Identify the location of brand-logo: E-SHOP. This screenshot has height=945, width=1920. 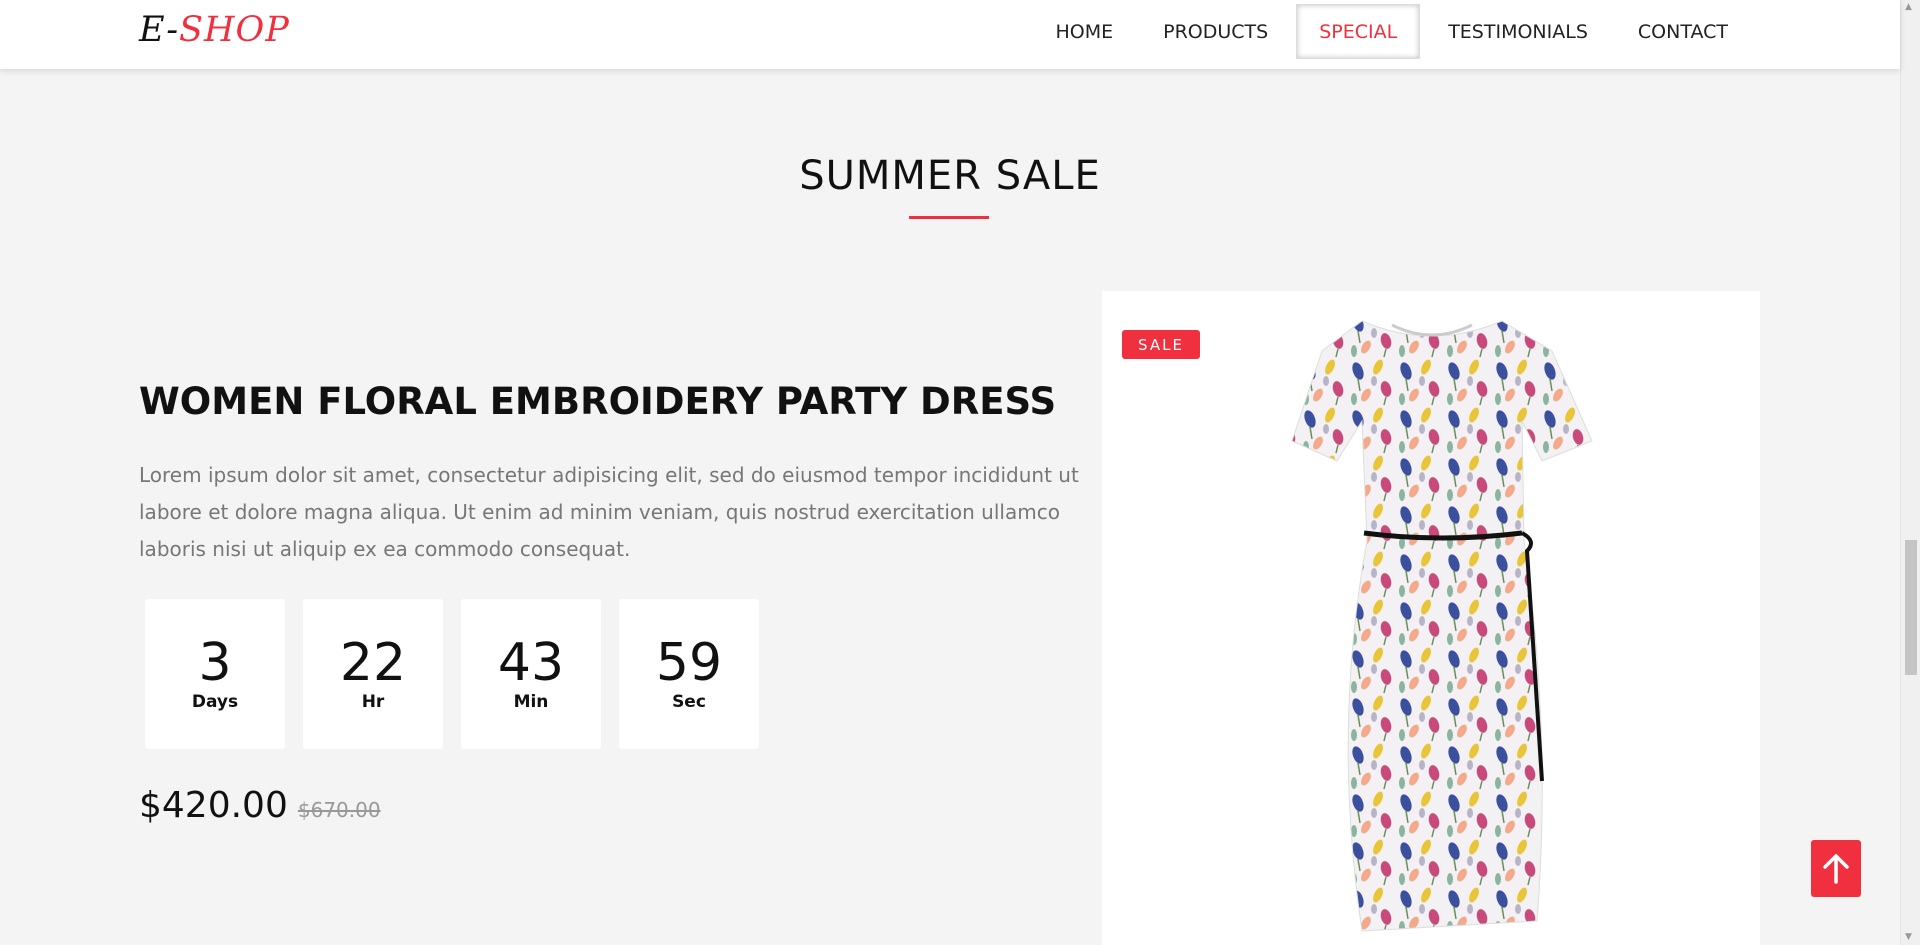
(214, 30).